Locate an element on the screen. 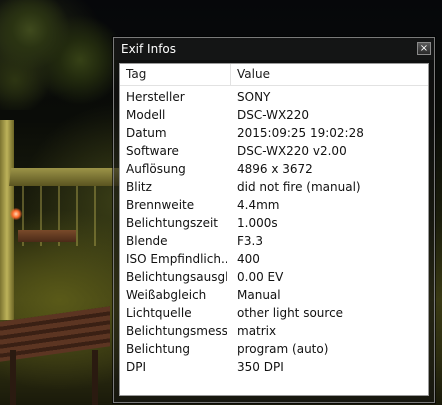  background-photo-canopy is located at coordinates (65, 177).